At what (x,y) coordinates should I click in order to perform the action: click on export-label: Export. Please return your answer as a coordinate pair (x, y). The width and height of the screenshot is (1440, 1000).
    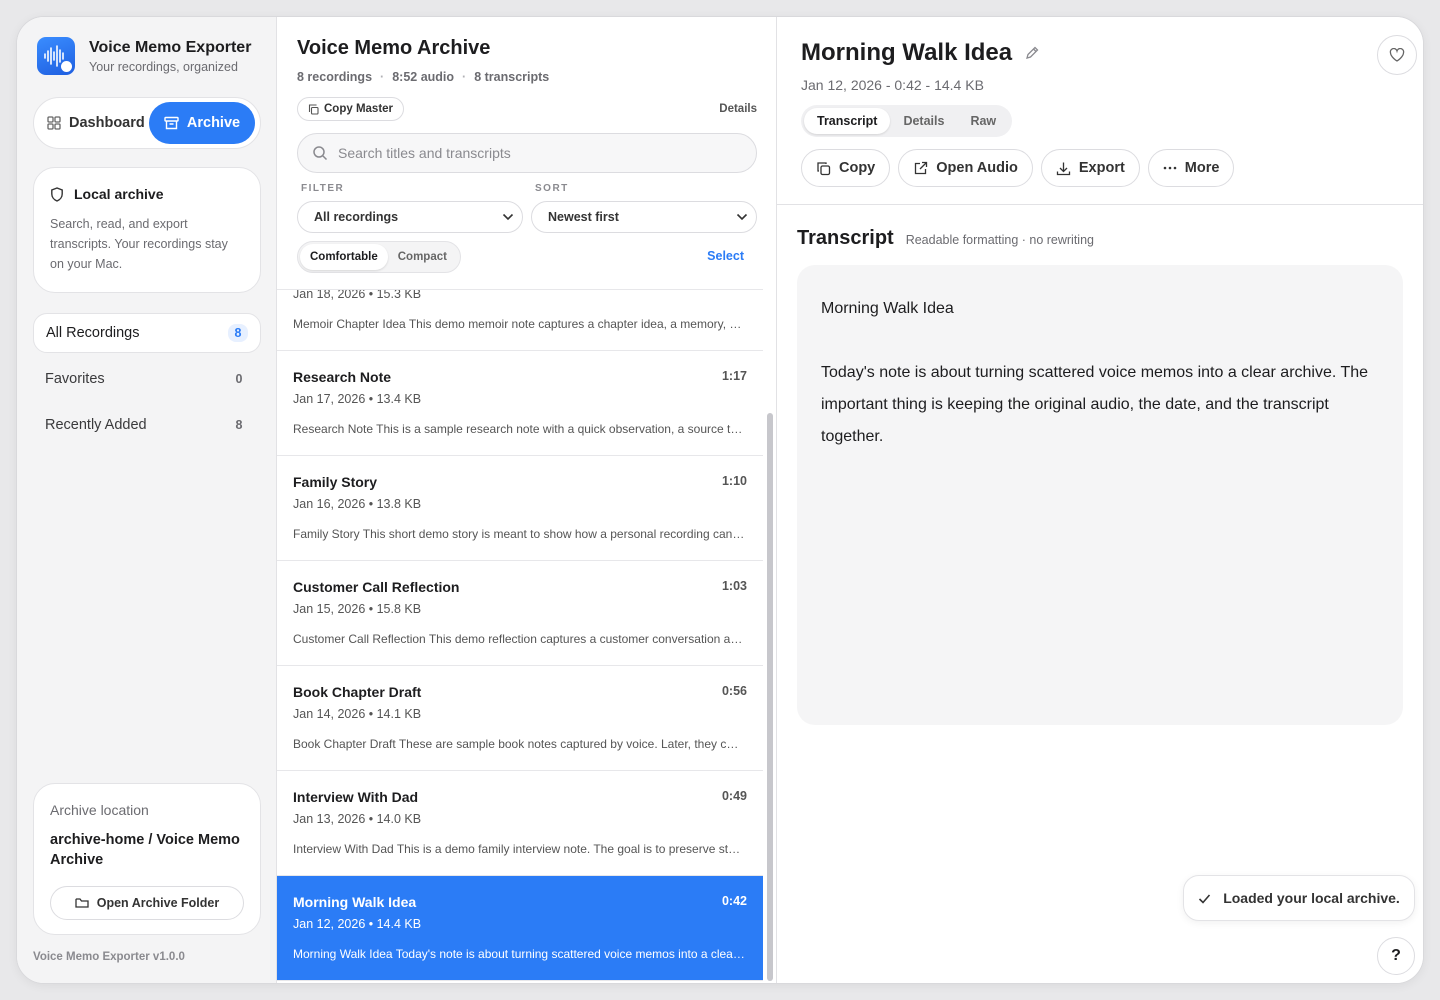
    Looking at the image, I should click on (1101, 168).